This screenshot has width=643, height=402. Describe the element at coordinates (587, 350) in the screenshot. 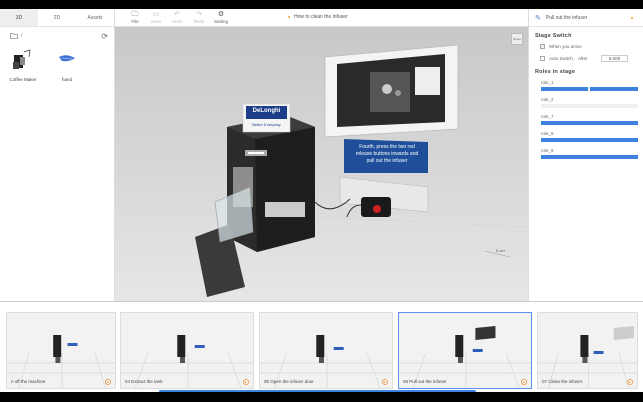

I see `stage-frame: 07 Clean the infuser ▶` at that location.